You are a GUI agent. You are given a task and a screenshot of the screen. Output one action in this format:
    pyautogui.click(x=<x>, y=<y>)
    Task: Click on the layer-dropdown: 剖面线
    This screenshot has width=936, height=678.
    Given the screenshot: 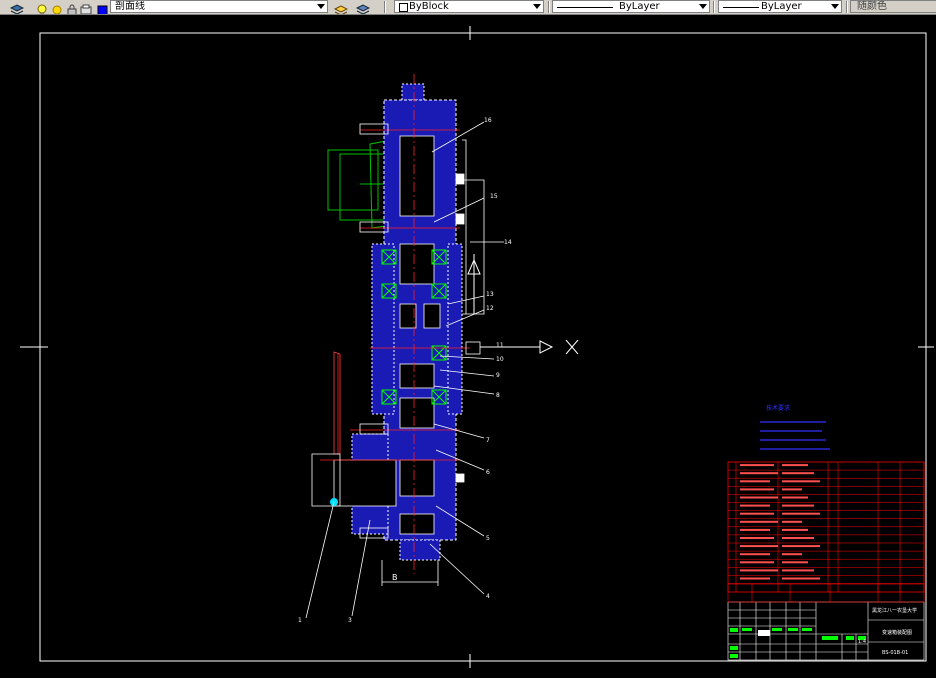 What is the action you would take?
    pyautogui.click(x=219, y=6)
    